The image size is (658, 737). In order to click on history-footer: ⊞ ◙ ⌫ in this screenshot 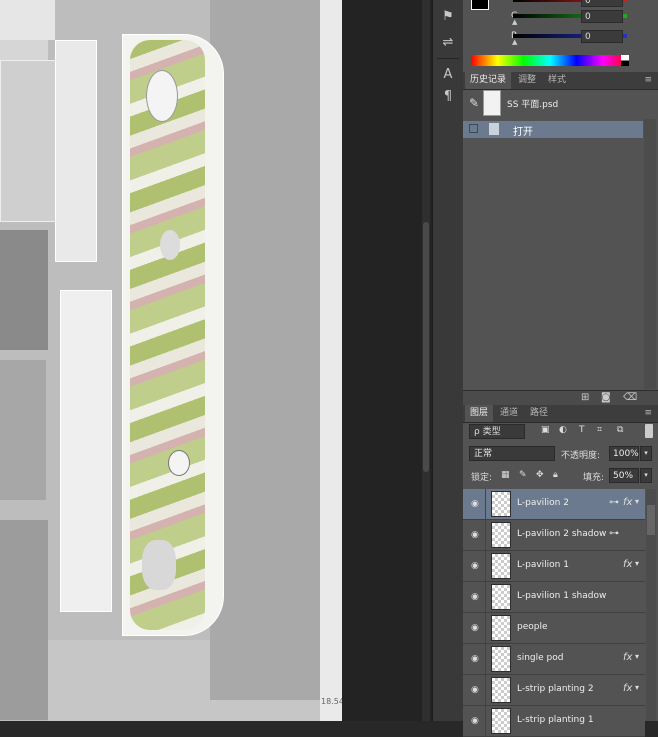, I will do `click(560, 397)`.